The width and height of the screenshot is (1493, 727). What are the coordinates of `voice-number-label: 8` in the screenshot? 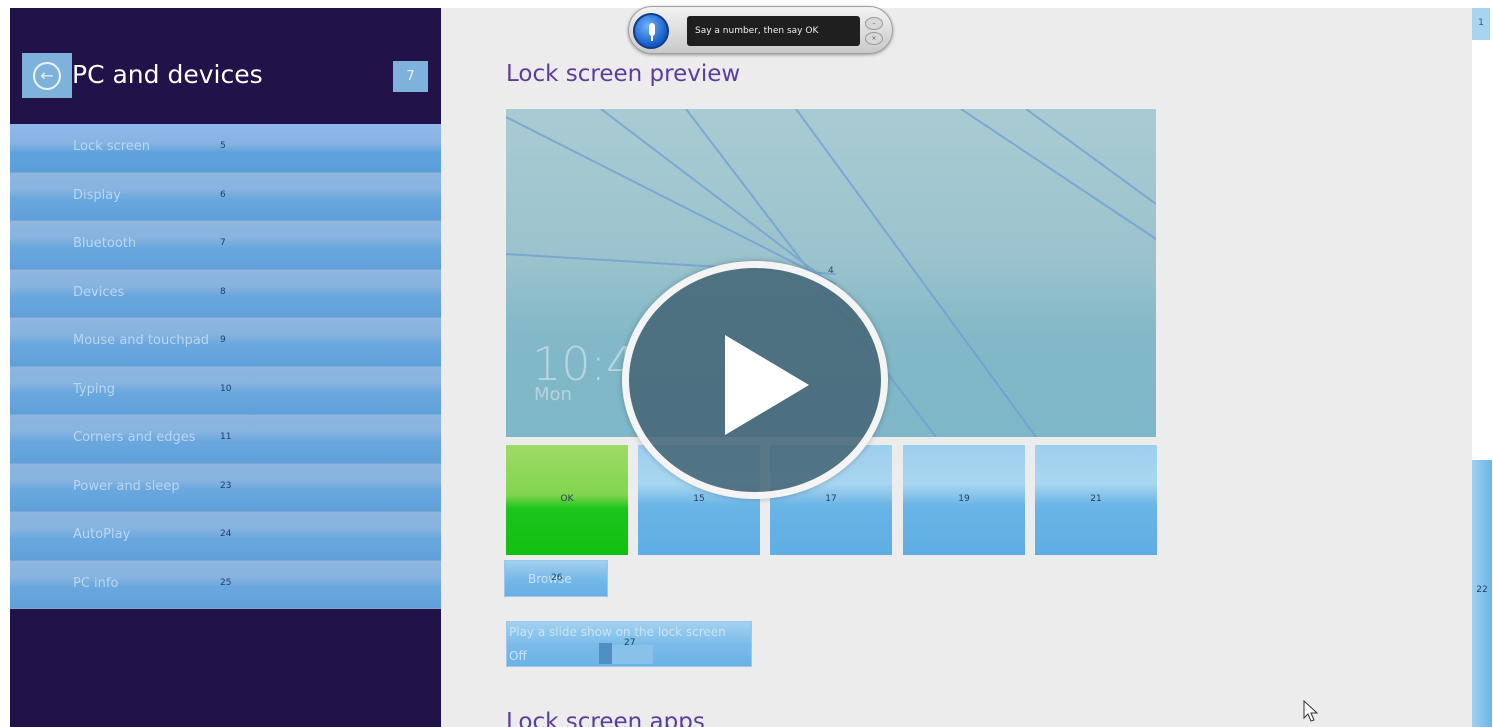 It's located at (223, 291).